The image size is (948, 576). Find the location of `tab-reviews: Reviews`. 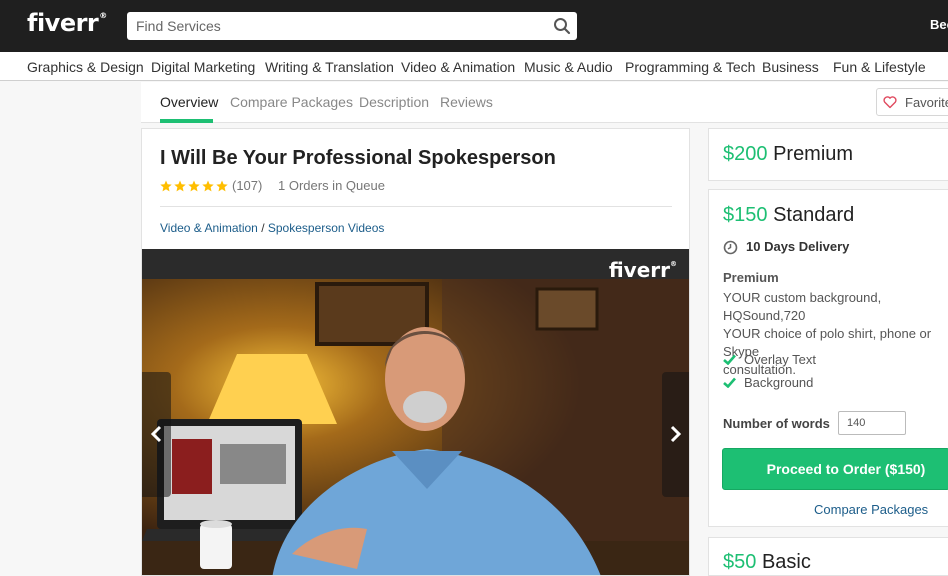

tab-reviews: Reviews is located at coordinates (466, 102).